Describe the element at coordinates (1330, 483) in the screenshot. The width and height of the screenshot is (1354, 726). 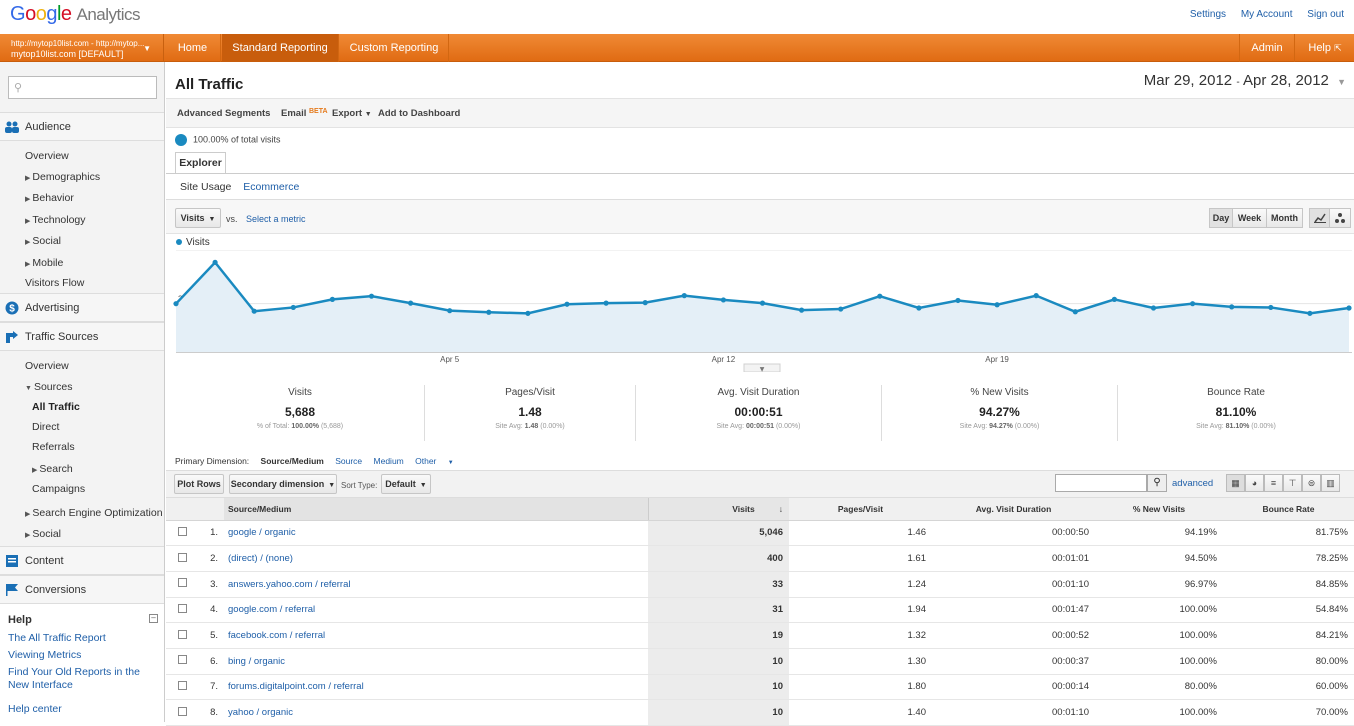
I see `view-pivot-button: ▥` at that location.